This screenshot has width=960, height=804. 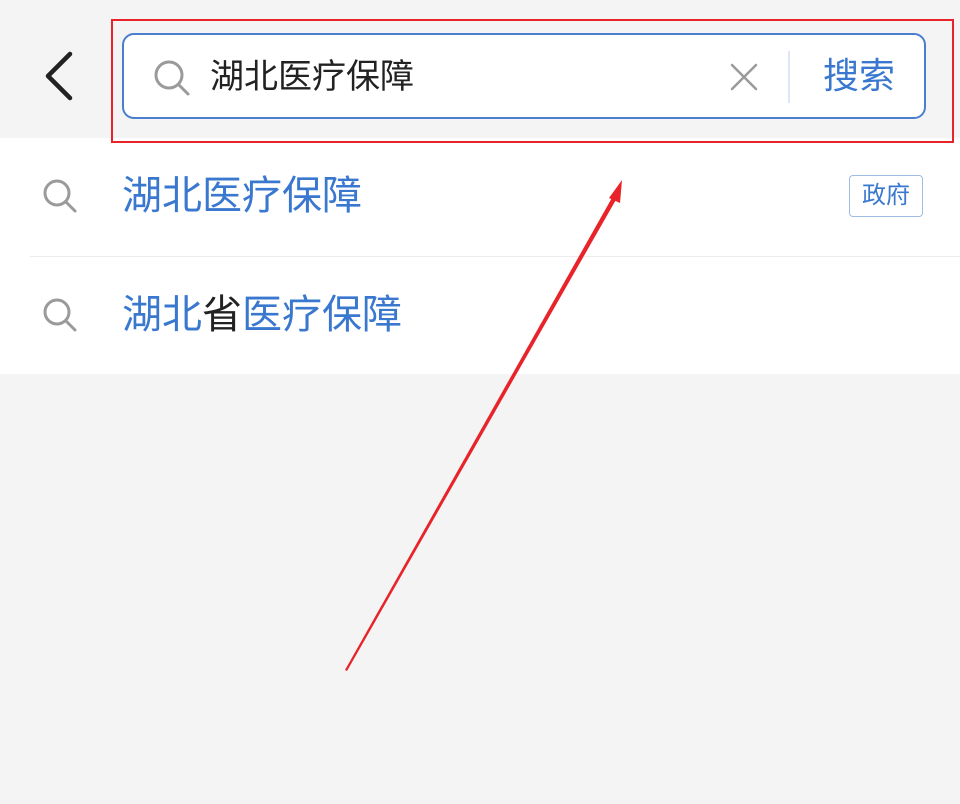 What do you see at coordinates (886, 196) in the screenshot?
I see `government-badge: 政府` at bounding box center [886, 196].